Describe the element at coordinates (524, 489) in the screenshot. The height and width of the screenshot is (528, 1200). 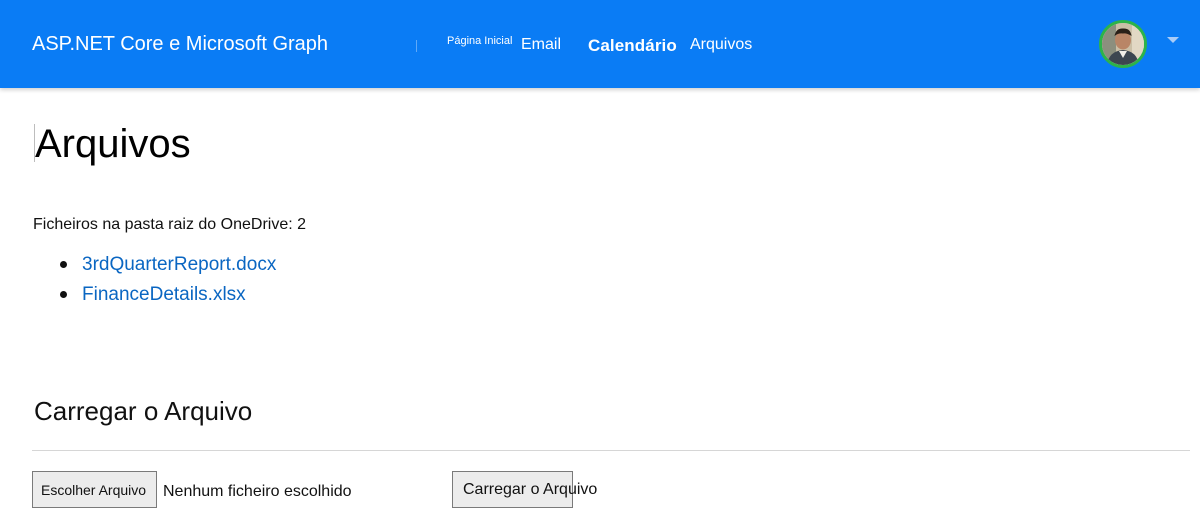
I see `upload-file-button: Carregar o Arquivo` at that location.